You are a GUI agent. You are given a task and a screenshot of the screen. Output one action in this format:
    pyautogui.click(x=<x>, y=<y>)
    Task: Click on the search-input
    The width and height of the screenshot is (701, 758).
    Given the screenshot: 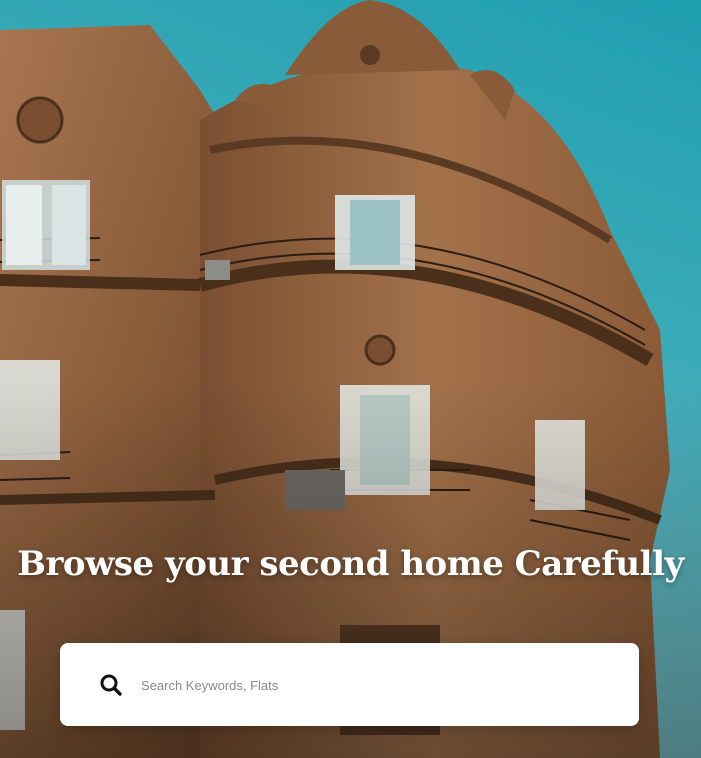 What is the action you would take?
    pyautogui.click(x=376, y=685)
    